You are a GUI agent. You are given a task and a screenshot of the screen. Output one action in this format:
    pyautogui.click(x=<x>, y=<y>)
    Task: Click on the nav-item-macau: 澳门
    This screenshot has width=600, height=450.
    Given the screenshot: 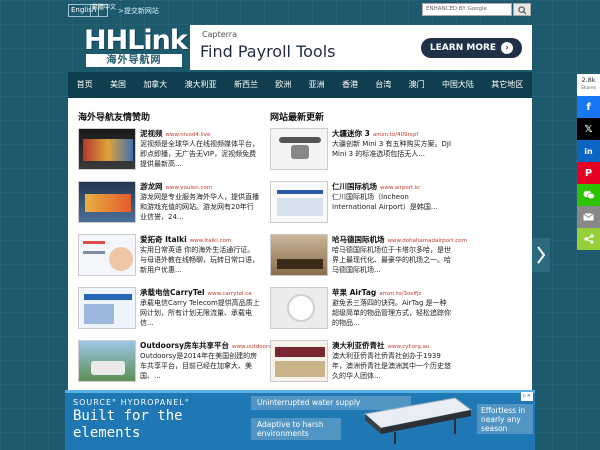 What is the action you would take?
    pyautogui.click(x=416, y=85)
    